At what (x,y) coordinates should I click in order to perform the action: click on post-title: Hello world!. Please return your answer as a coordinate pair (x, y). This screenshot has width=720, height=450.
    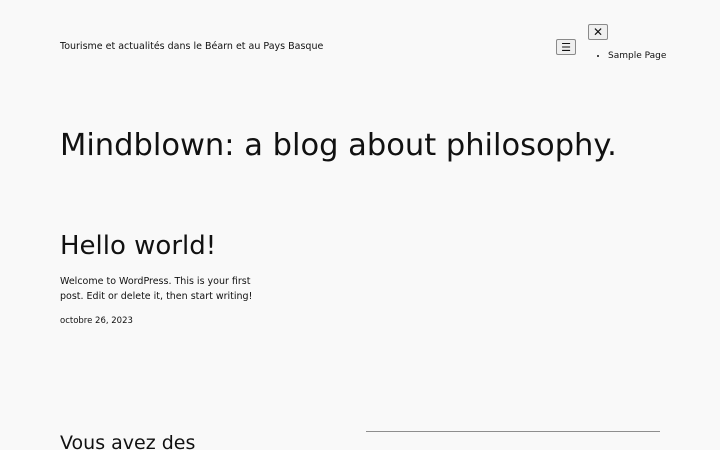
    Looking at the image, I should click on (138, 246).